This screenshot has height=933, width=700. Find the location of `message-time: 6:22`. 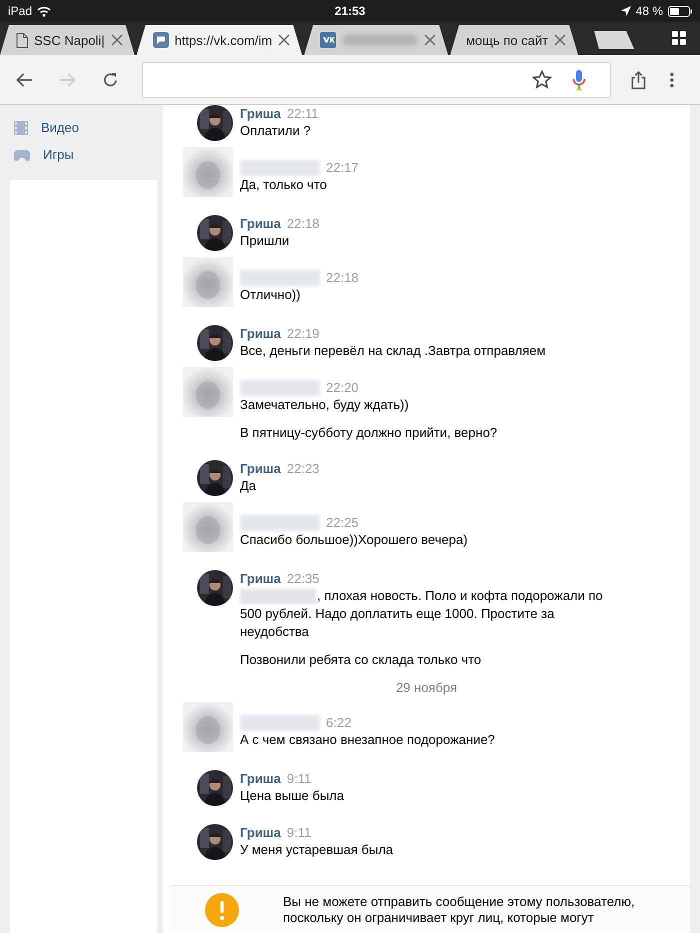

message-time: 6:22 is located at coordinates (339, 722).